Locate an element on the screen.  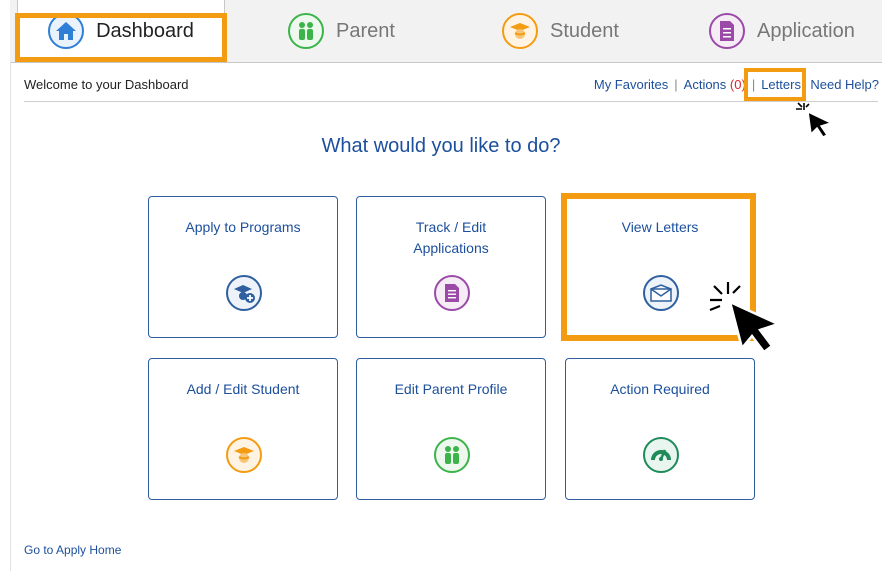
card-title: View Letters is located at coordinates (660, 227).